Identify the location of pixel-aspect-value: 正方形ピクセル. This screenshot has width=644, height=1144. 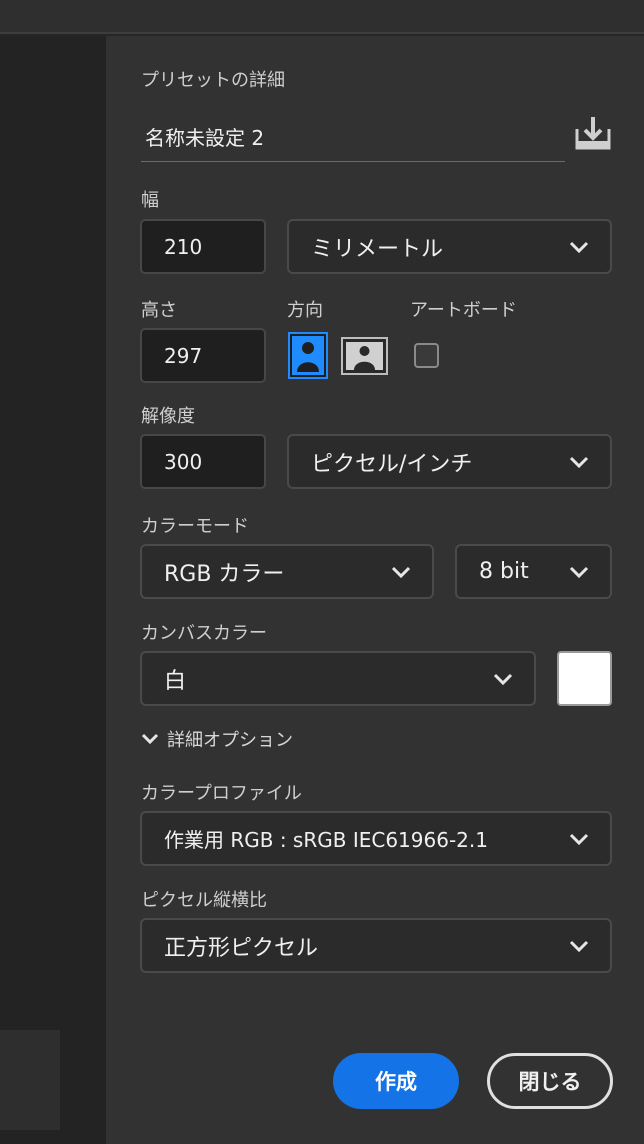
(241, 948).